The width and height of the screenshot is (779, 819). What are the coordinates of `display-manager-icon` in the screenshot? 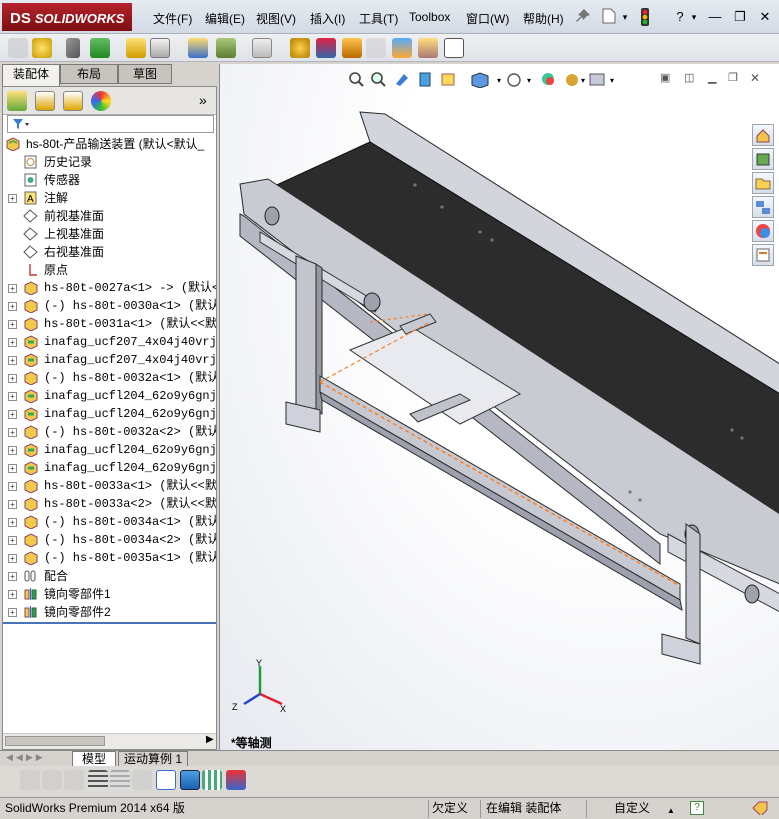 It's located at (101, 101).